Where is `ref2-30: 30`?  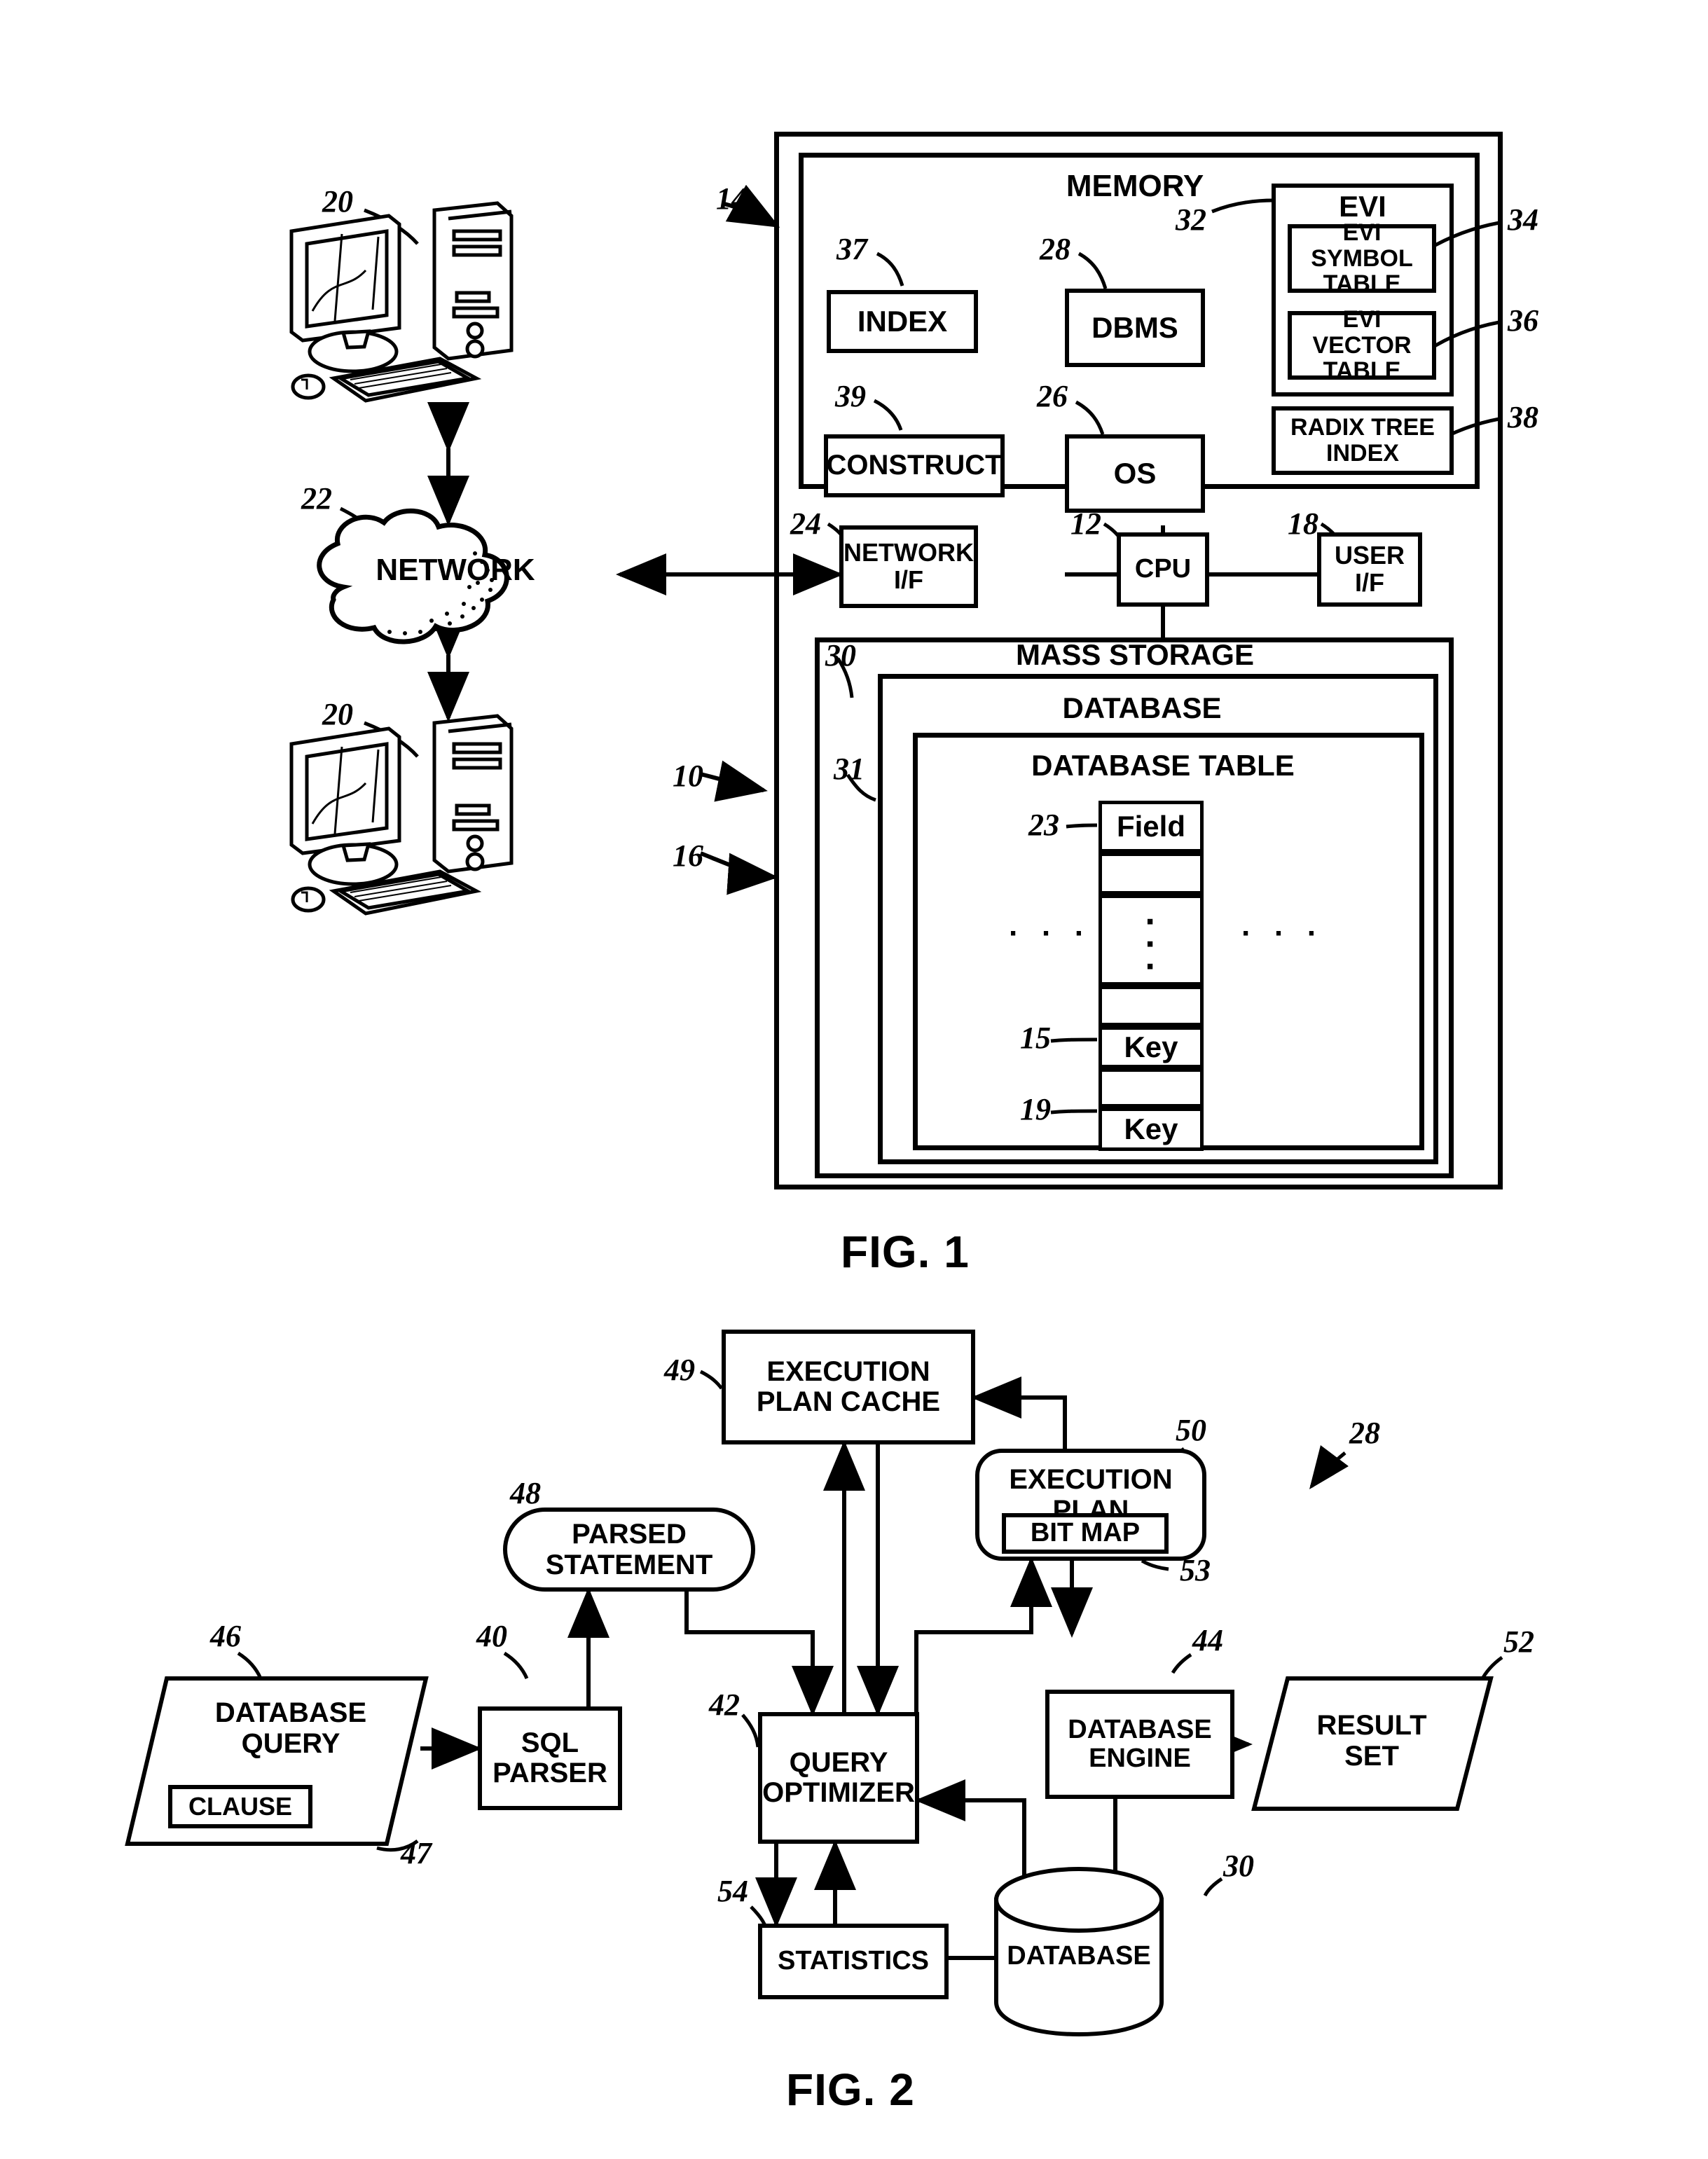 ref2-30: 30 is located at coordinates (1238, 1866).